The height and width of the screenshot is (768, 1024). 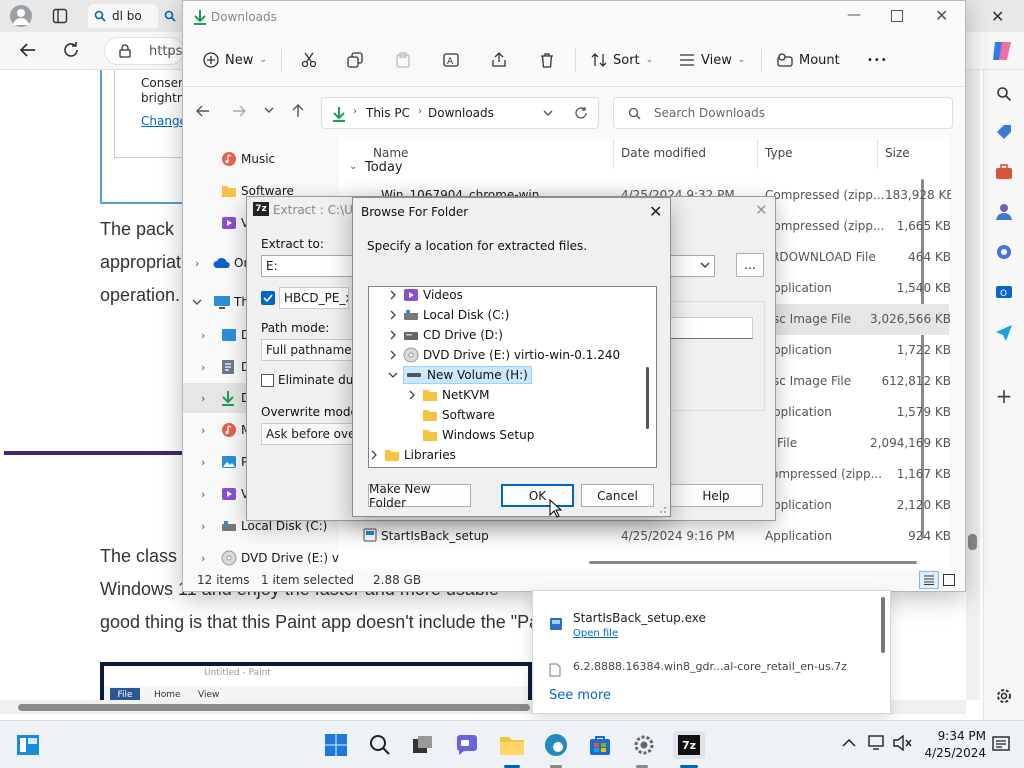 I want to click on column-header-type: Type, so click(x=779, y=153).